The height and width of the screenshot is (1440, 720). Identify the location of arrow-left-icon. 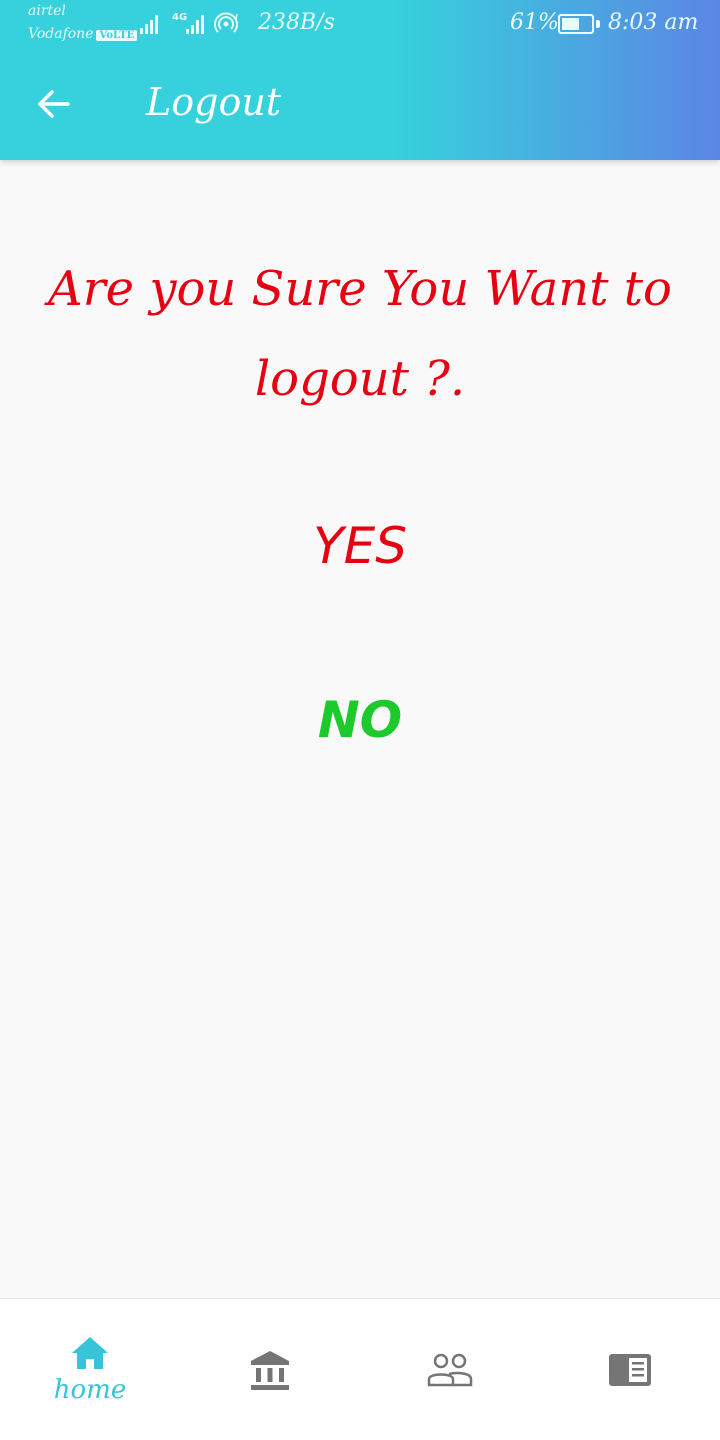
(54, 104).